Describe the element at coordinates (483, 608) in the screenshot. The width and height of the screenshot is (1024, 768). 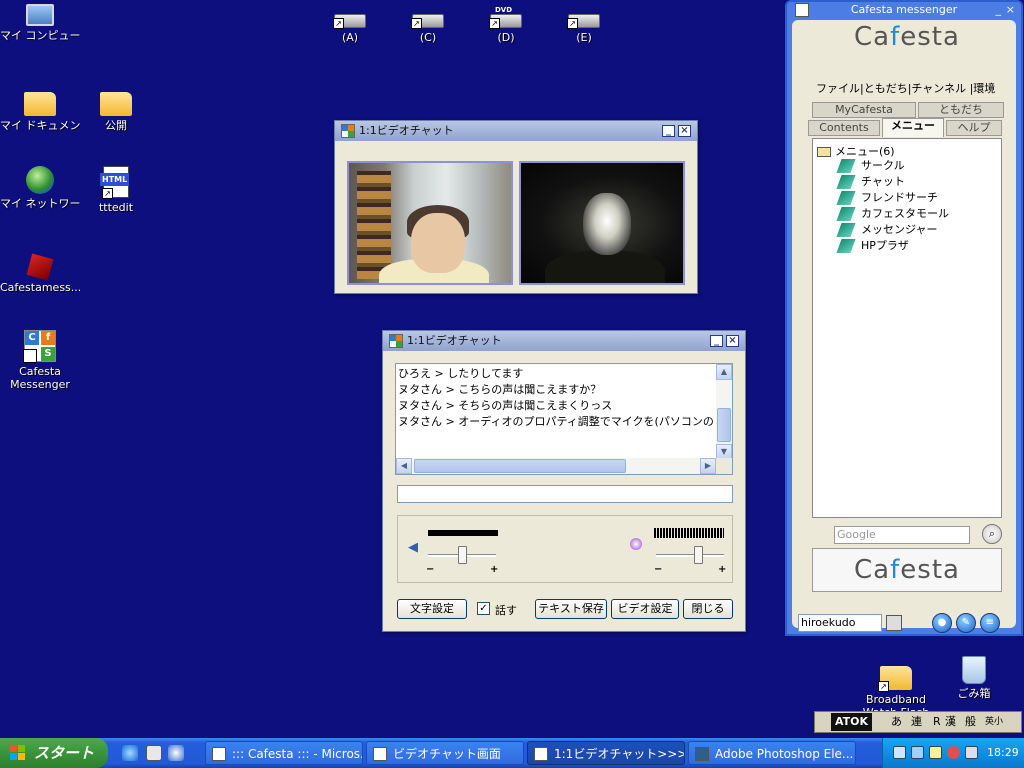
I see `speak-checkbox: ✓` at that location.